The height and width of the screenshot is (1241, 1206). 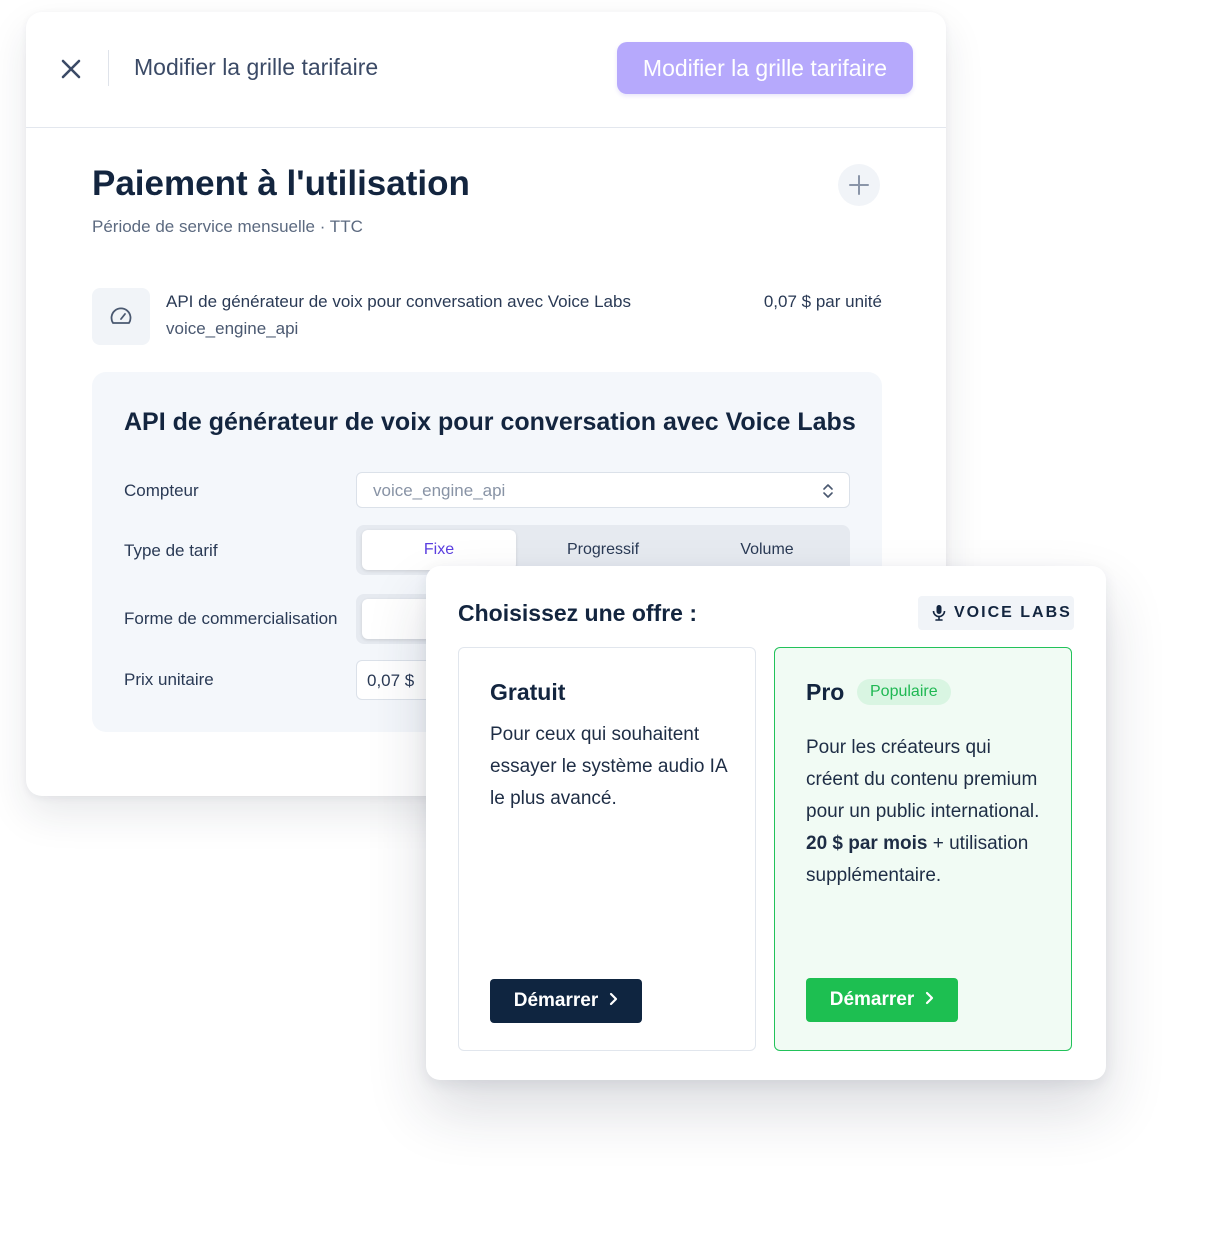 What do you see at coordinates (232, 328) in the screenshot?
I see `meter-item-code: voice_engine_api` at bounding box center [232, 328].